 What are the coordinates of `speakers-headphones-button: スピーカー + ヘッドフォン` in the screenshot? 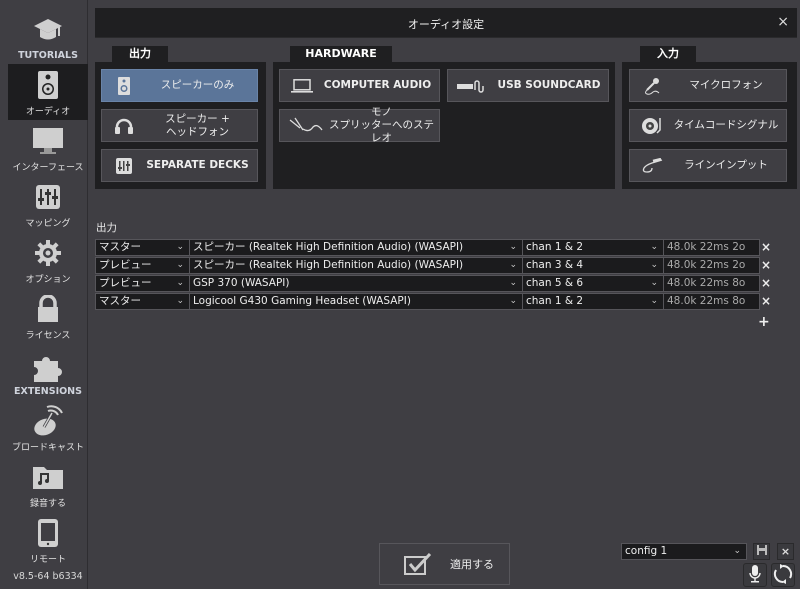 It's located at (179, 125).